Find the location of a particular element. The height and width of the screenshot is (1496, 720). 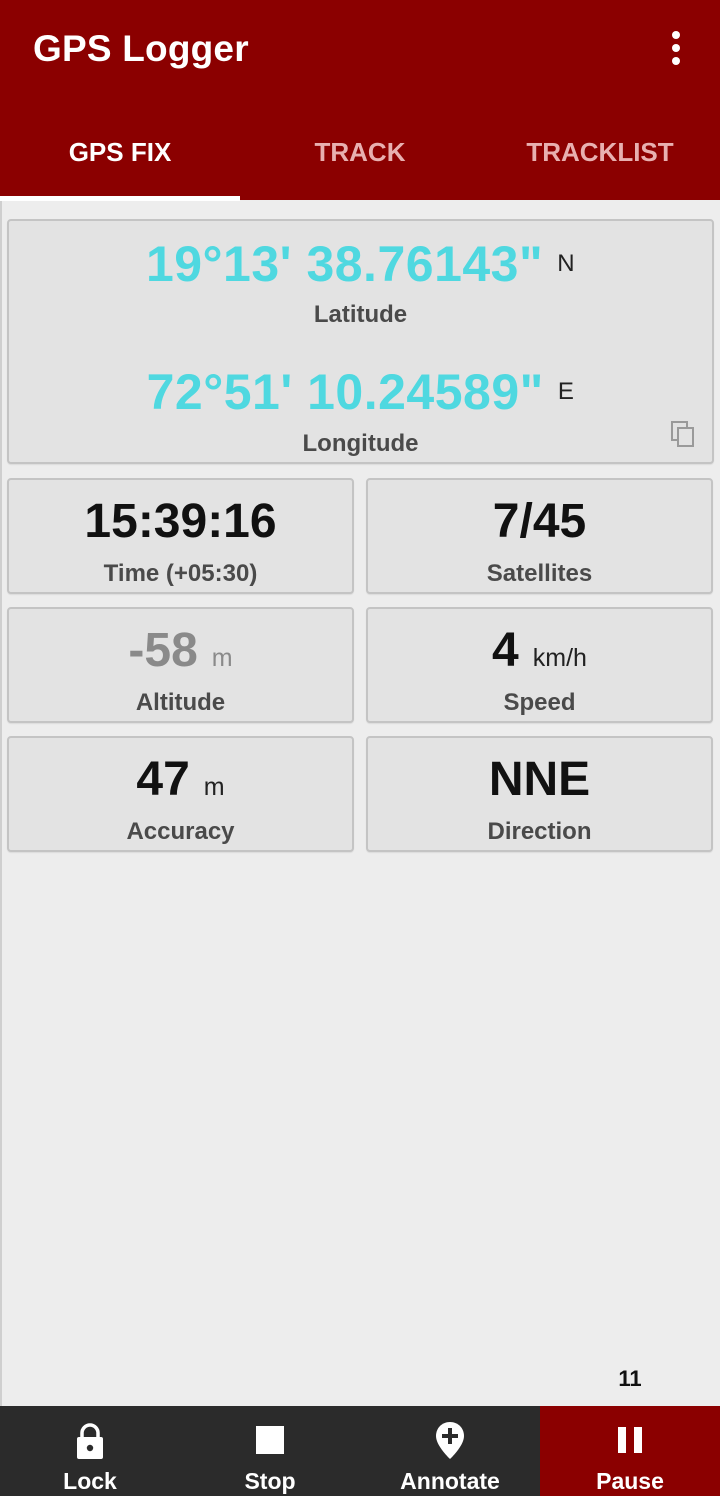

time-card: 15:39:16 Time (+05:30) is located at coordinates (180, 536).